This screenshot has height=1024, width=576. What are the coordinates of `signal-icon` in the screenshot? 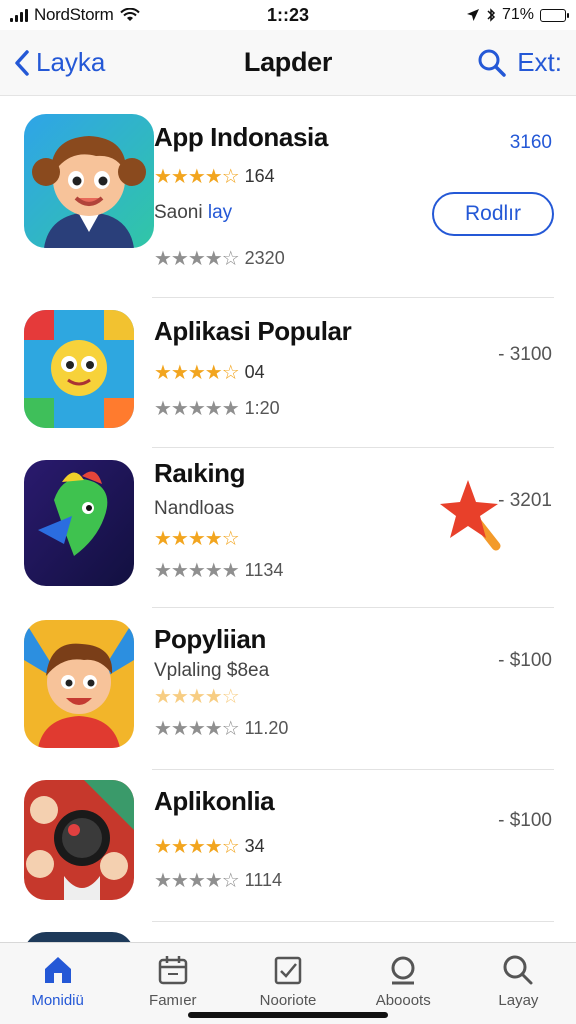 It's located at (19, 15).